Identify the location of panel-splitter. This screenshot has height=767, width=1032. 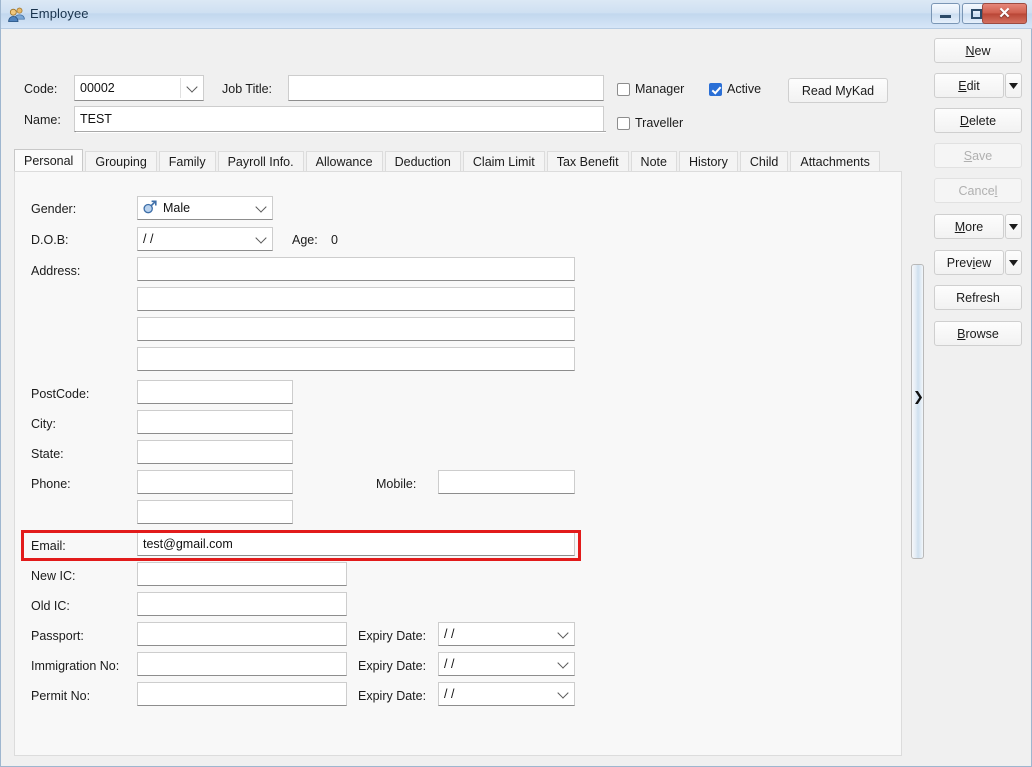
(917, 411).